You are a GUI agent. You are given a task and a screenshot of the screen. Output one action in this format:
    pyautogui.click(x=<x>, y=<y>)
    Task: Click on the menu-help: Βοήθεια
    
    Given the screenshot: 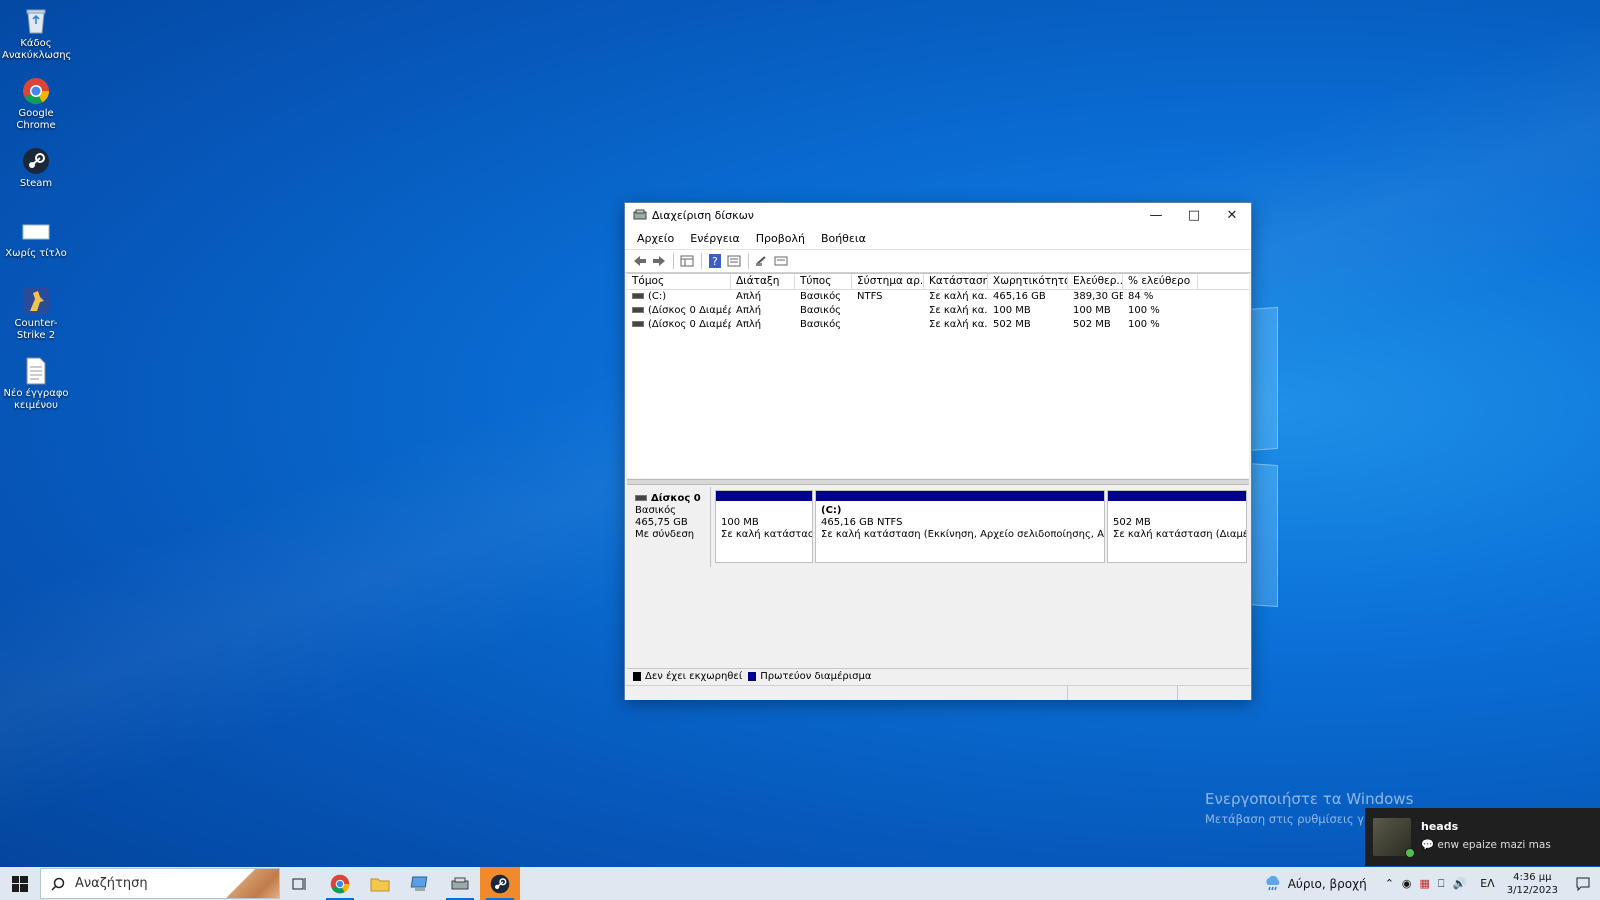 What is the action you would take?
    pyautogui.click(x=843, y=238)
    